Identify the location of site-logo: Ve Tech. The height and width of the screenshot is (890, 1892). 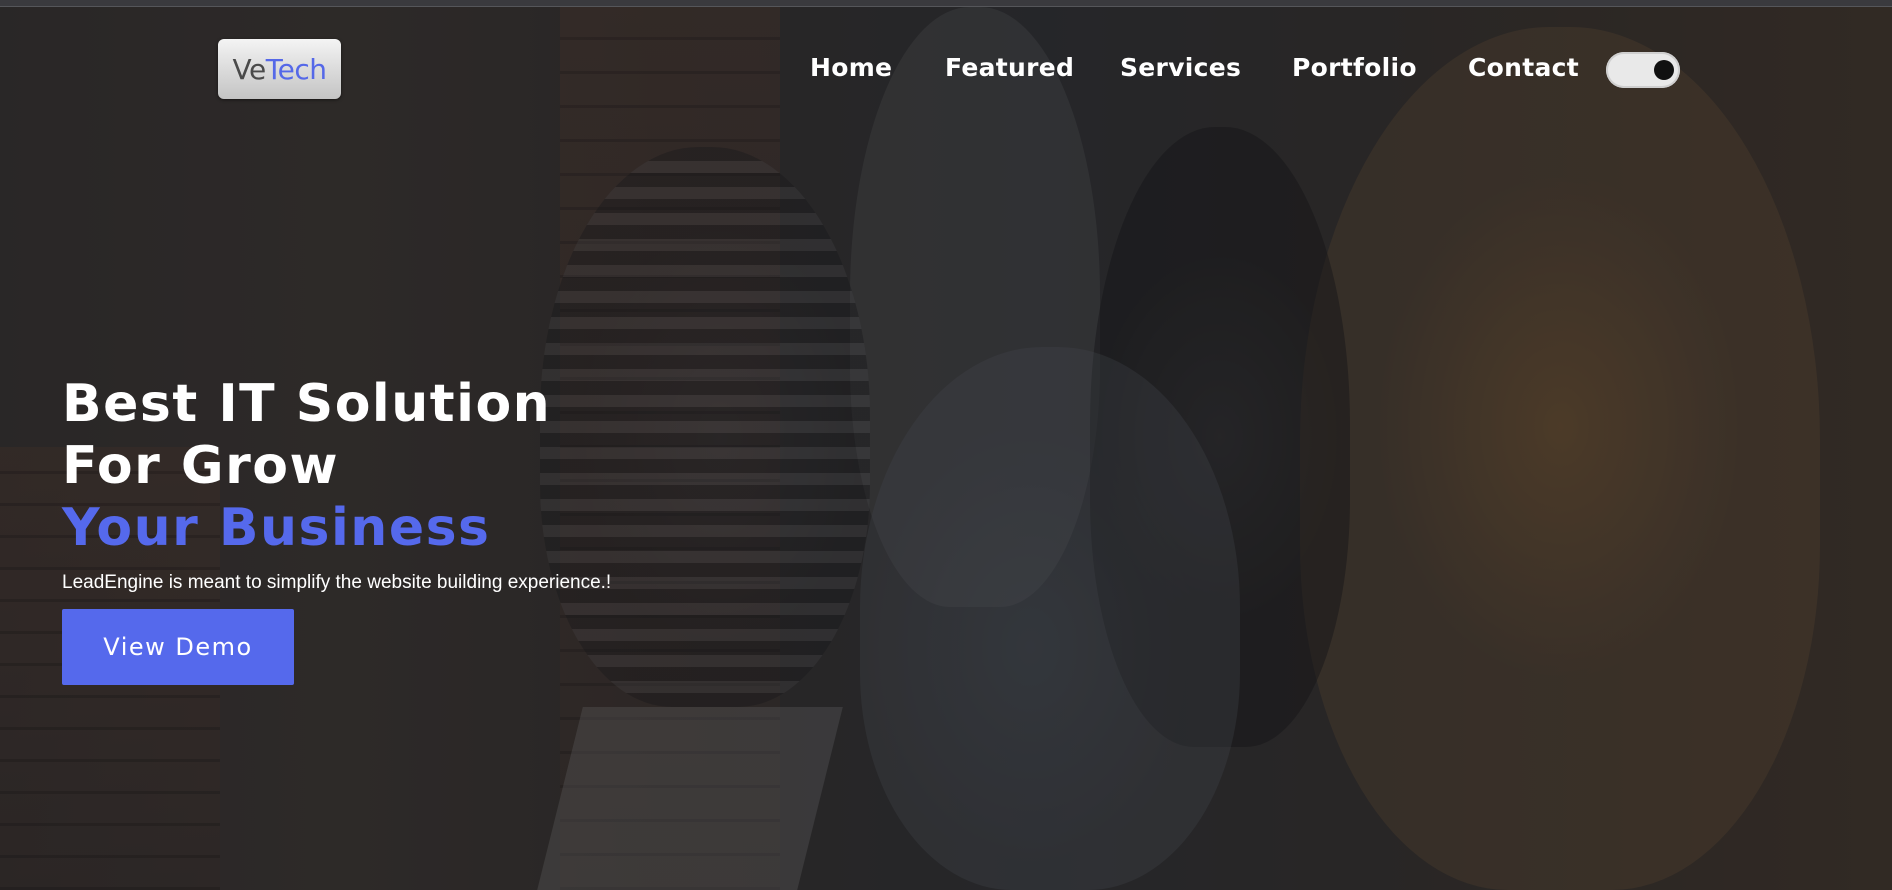
(279, 69).